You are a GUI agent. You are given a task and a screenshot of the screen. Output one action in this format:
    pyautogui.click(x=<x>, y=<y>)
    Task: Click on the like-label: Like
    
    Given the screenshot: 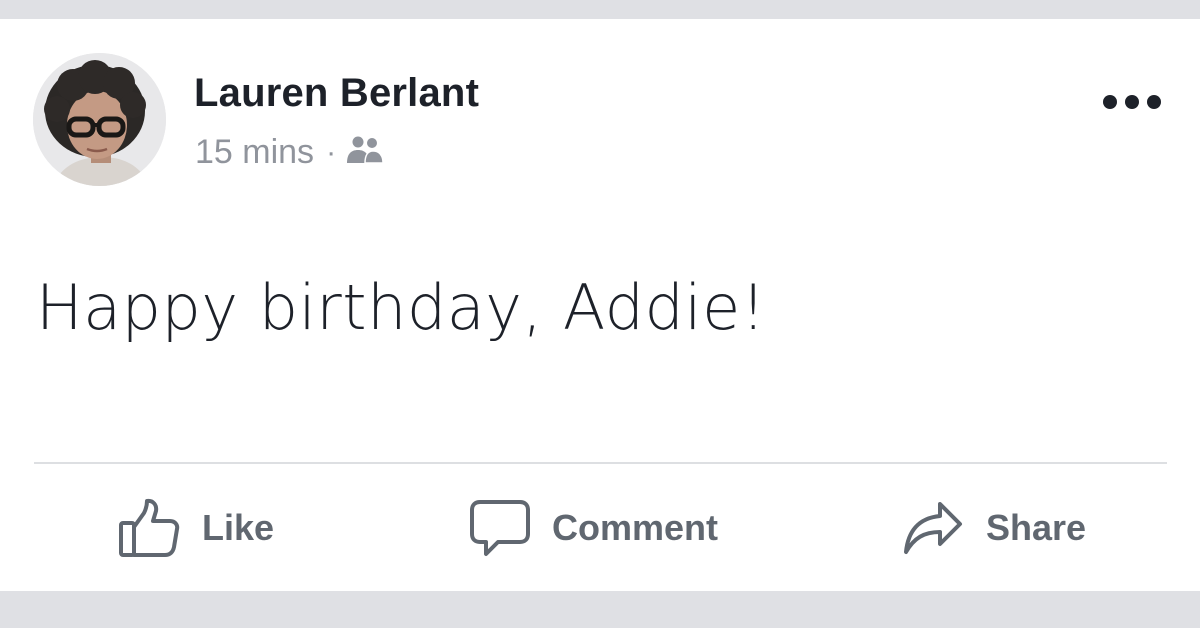 What is the action you would take?
    pyautogui.click(x=238, y=527)
    